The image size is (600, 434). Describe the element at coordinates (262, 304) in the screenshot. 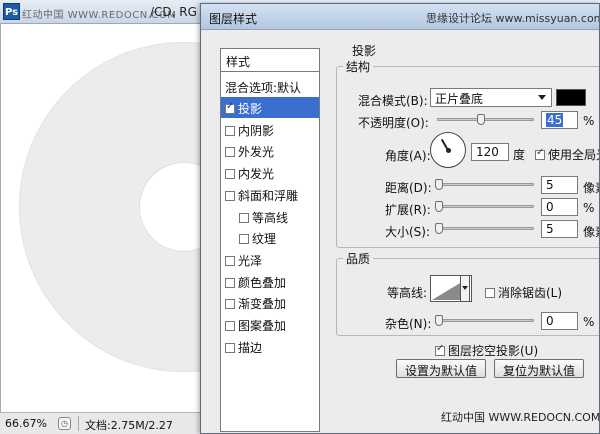

I see `style-item-label: 渐变叠加` at that location.